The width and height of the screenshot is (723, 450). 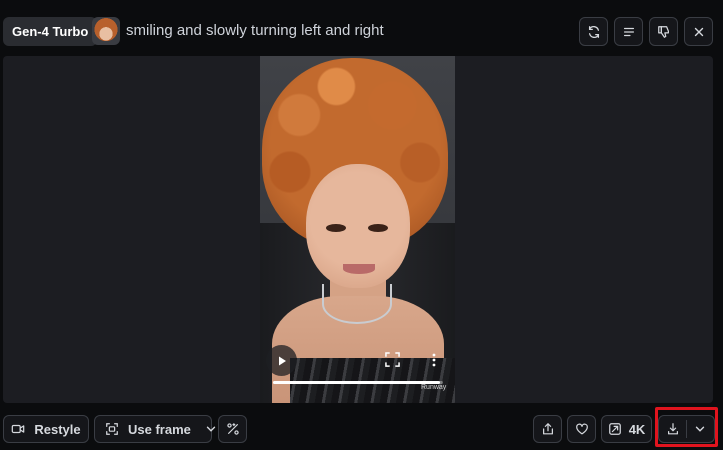 I want to click on use-frame-button: Use frame, so click(x=155, y=429).